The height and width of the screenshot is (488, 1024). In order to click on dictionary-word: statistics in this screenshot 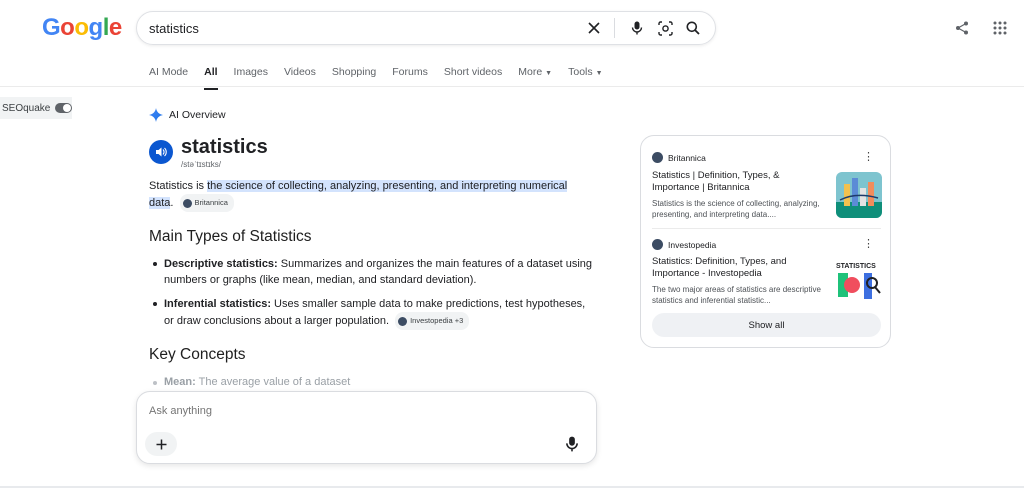, I will do `click(224, 147)`.